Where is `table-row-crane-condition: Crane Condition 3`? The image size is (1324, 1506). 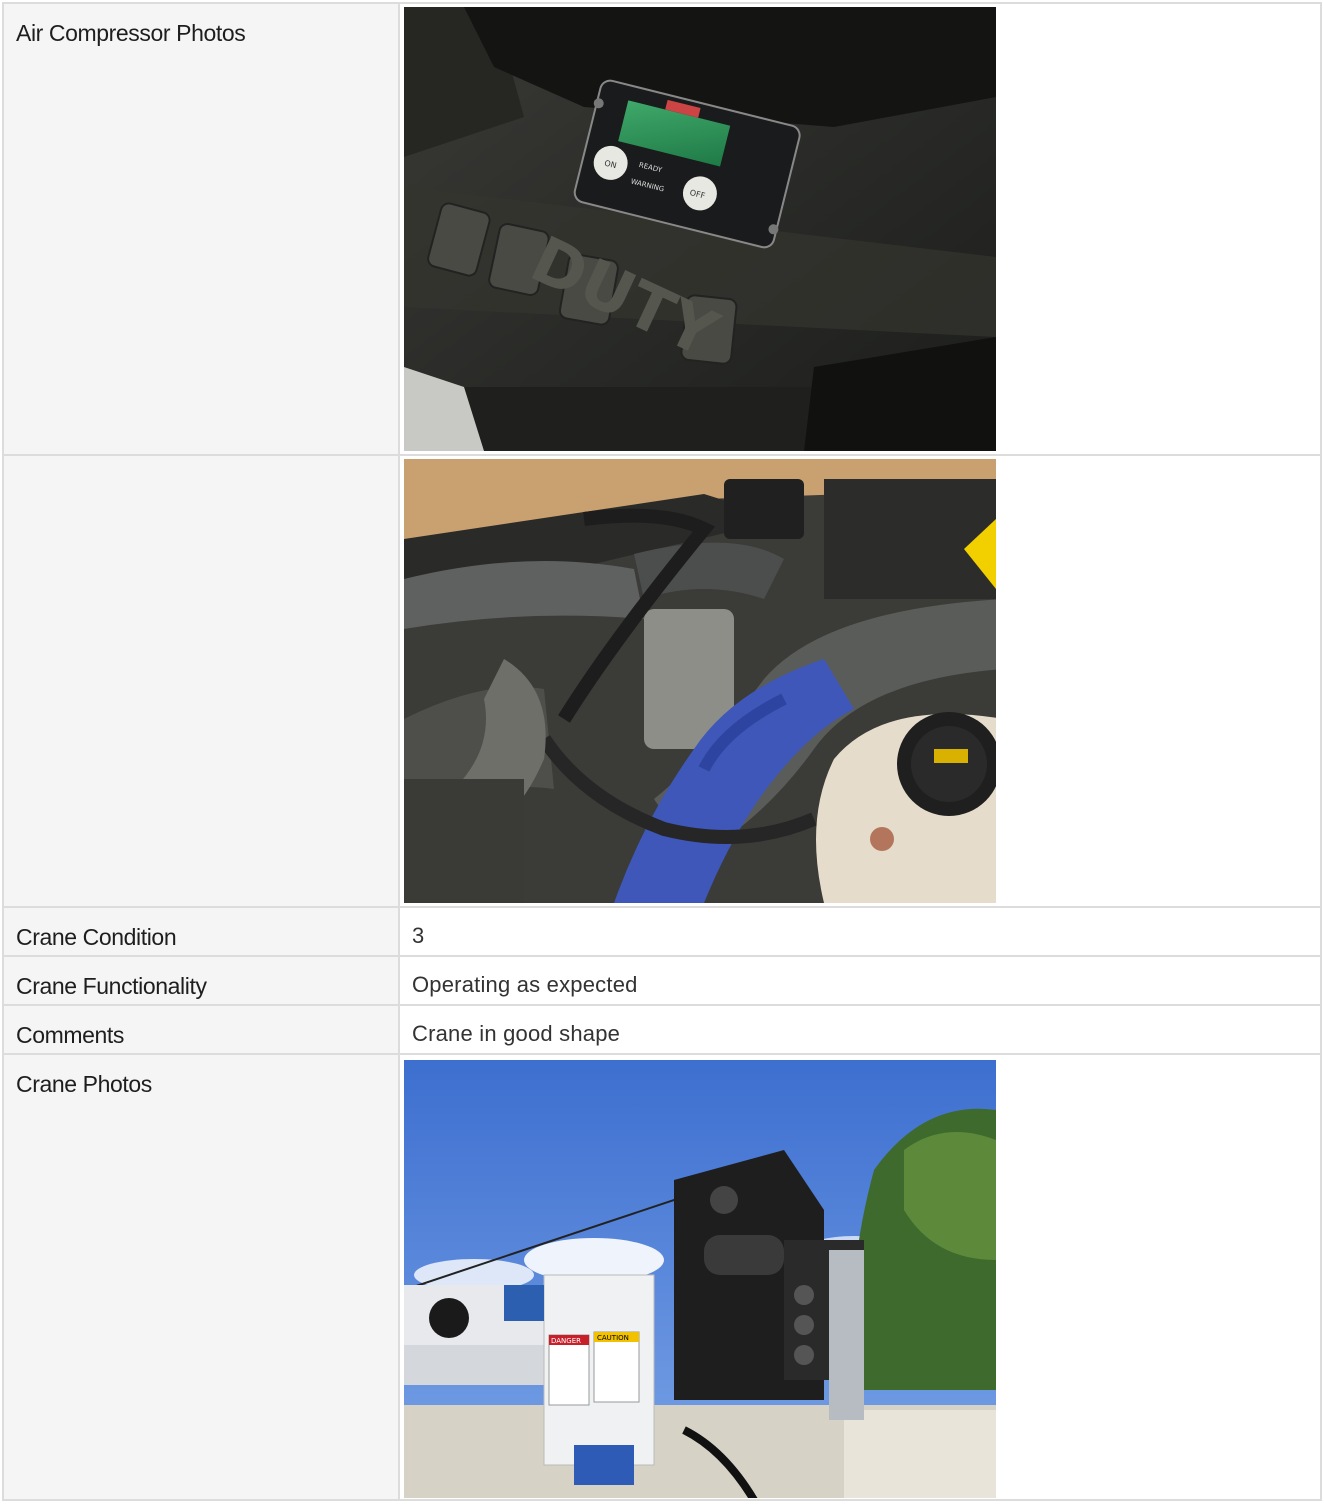
table-row-crane-condition: Crane Condition 3 is located at coordinates (662, 931).